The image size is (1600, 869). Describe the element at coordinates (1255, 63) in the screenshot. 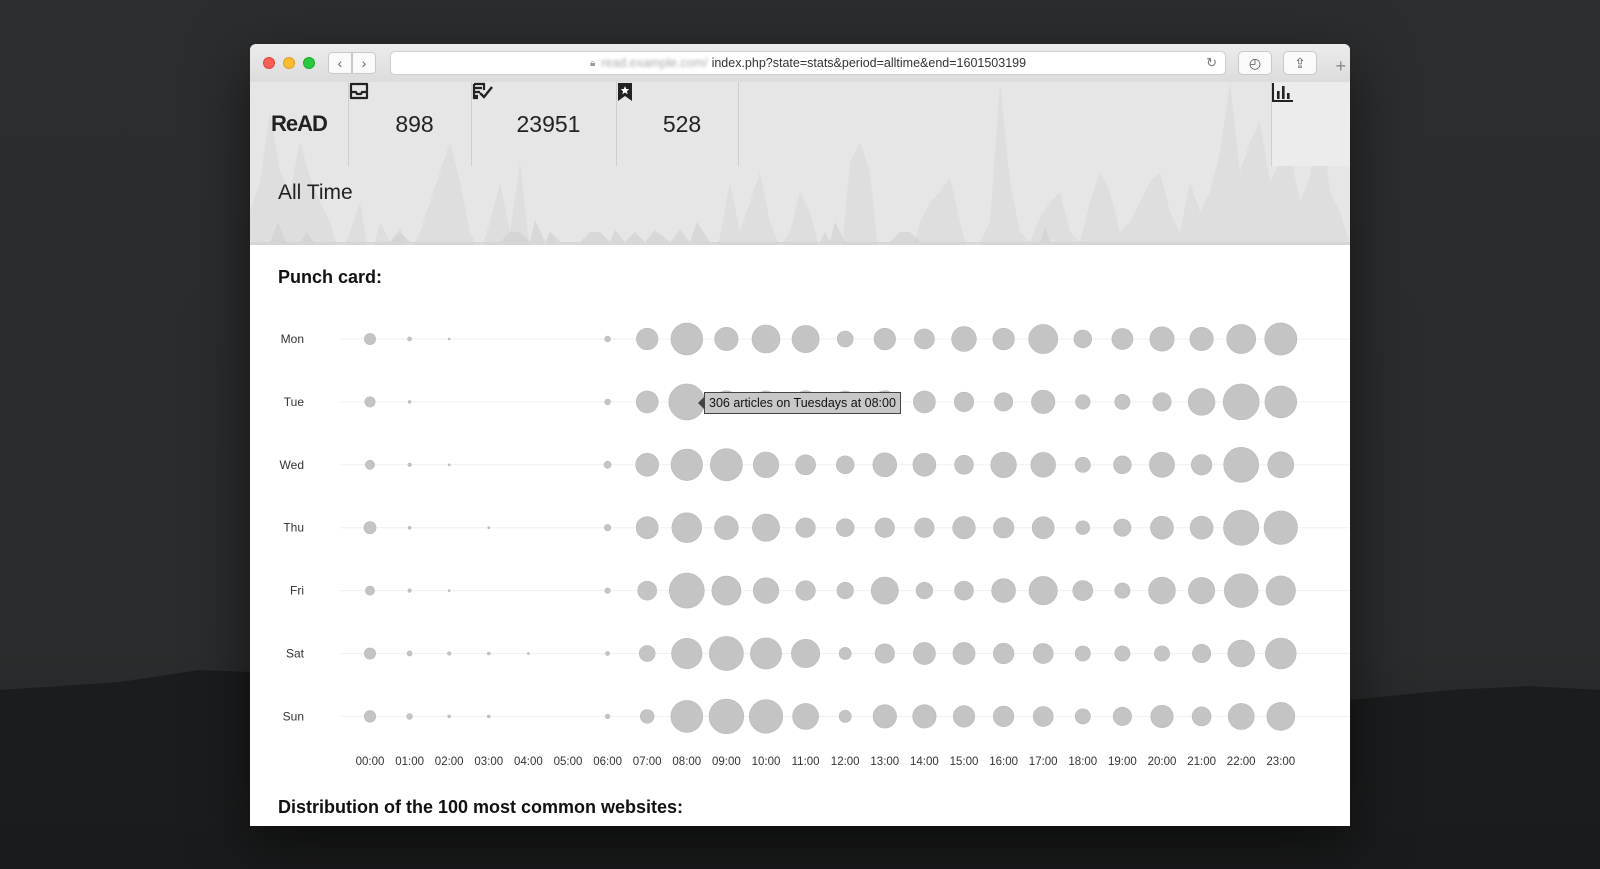

I see `history-button: ◴` at that location.